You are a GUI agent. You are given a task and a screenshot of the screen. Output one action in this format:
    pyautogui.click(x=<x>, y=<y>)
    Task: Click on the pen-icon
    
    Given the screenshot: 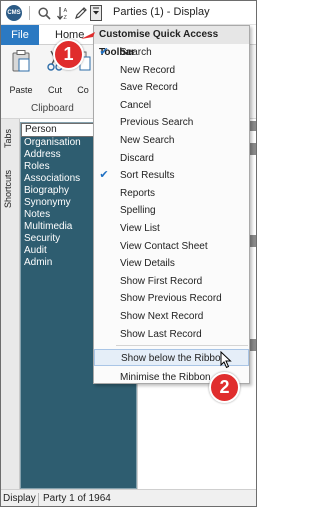 What is the action you would take?
    pyautogui.click(x=80, y=13)
    